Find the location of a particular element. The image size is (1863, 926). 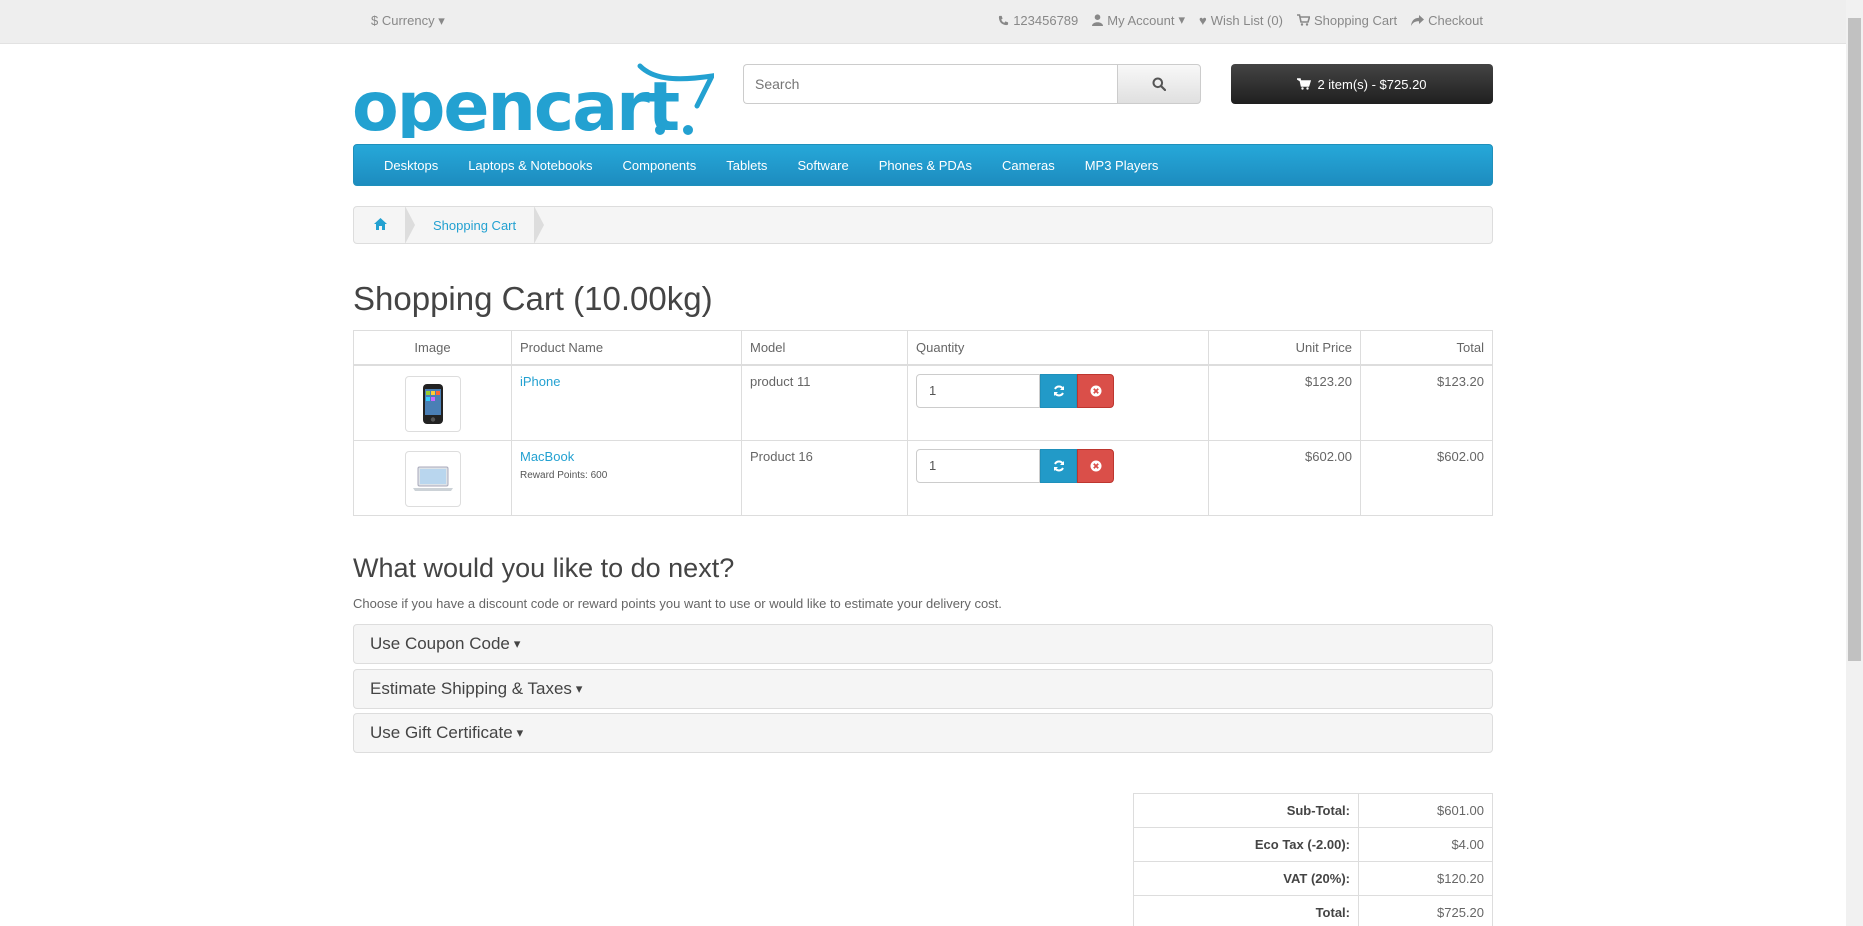

macbook-image is located at coordinates (432, 478).